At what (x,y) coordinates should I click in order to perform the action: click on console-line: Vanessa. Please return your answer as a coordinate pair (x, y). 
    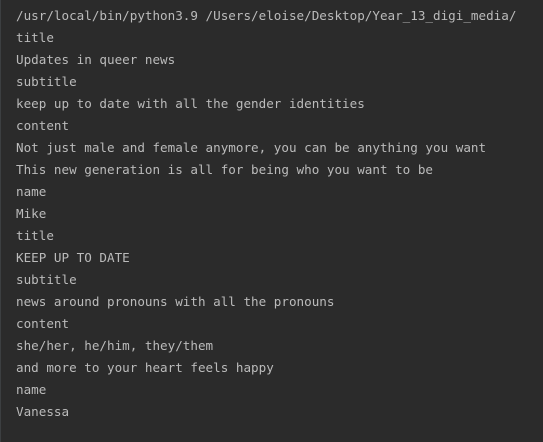
    Looking at the image, I should click on (43, 411).